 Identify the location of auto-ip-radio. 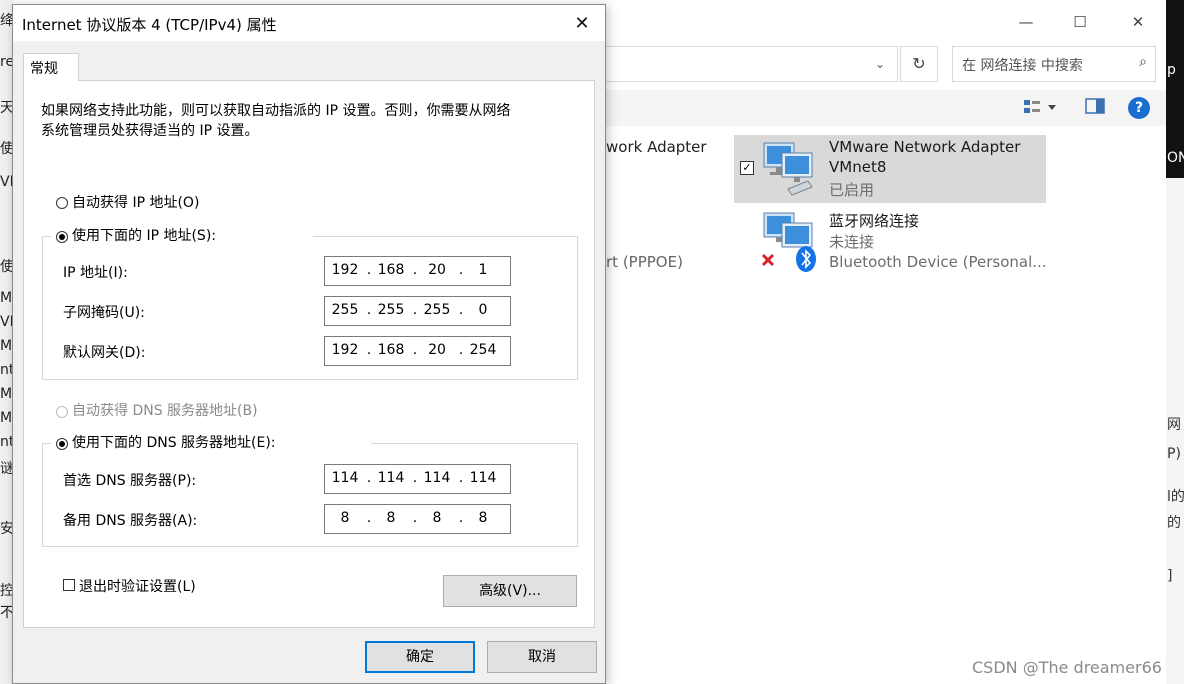
(62, 203).